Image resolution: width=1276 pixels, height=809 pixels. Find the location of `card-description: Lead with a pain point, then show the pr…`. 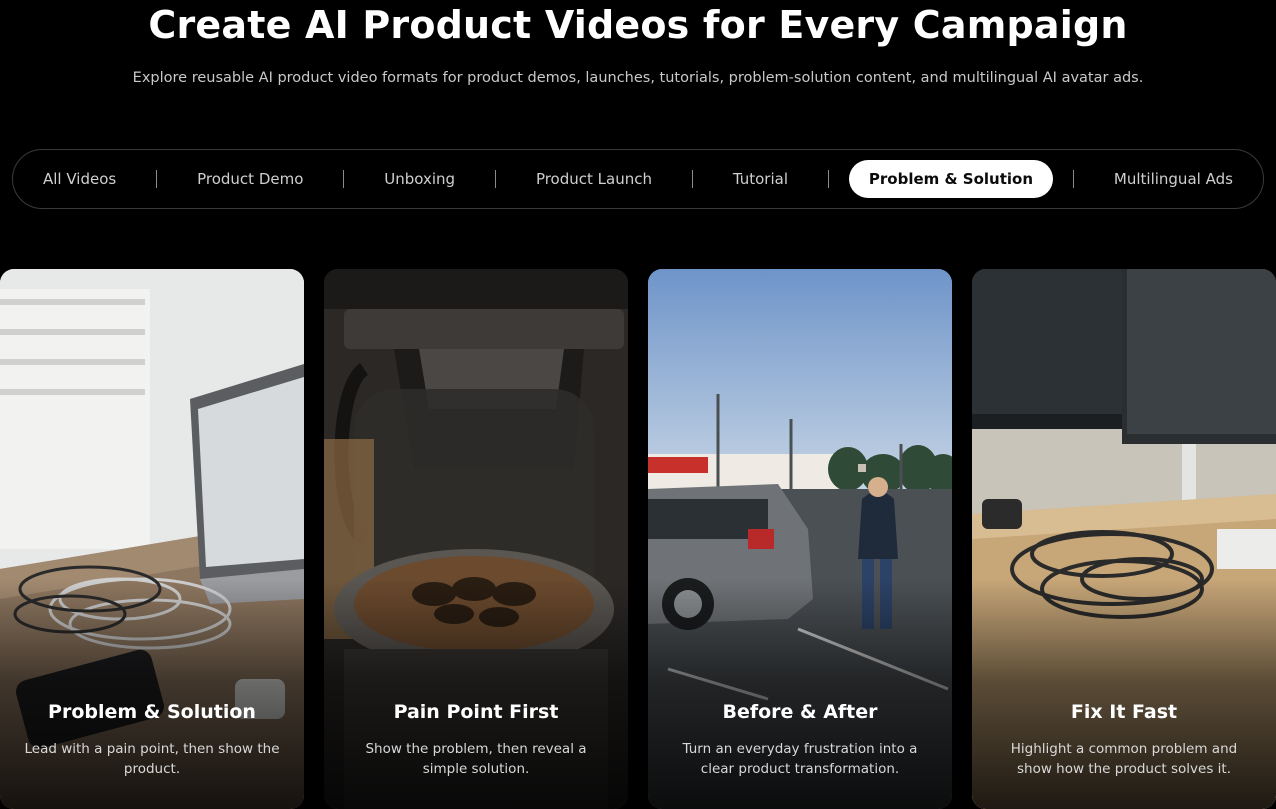

card-description: Lead with a pain point, then show the pr… is located at coordinates (152, 759).